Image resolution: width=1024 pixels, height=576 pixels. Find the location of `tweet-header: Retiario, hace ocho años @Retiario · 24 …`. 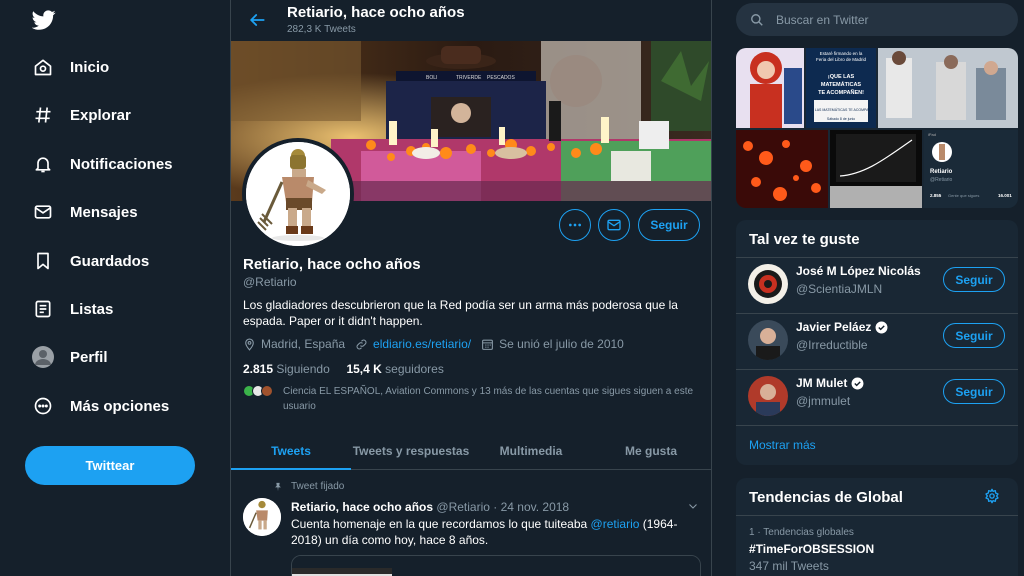

tweet-header: Retiario, hace ocho años @Retiario · 24 … is located at coordinates (430, 507).